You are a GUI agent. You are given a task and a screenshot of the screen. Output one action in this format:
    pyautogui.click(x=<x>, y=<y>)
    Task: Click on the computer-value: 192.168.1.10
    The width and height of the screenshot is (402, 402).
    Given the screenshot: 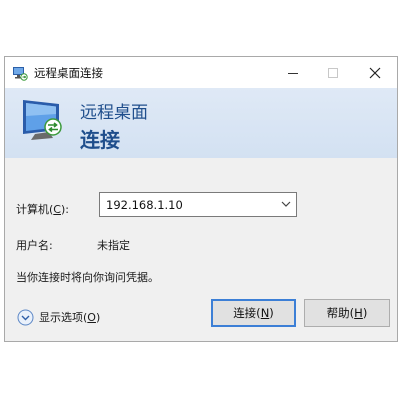 What is the action you would take?
    pyautogui.click(x=144, y=205)
    